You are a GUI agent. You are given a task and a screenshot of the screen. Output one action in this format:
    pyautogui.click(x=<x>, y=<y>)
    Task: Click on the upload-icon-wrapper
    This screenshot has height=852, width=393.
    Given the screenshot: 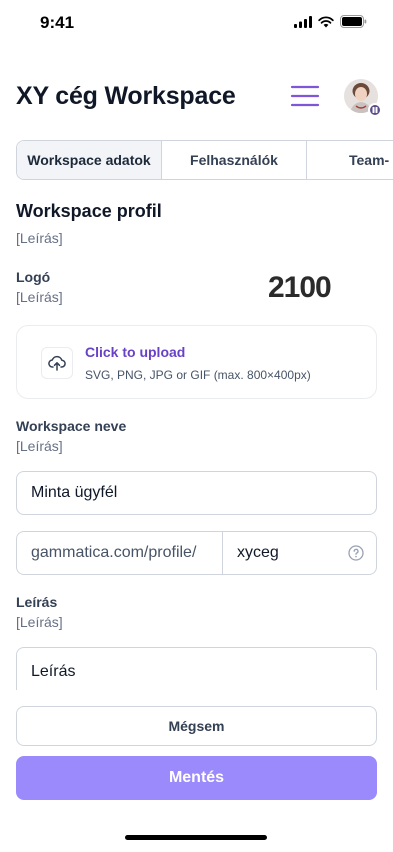 What is the action you would take?
    pyautogui.click(x=57, y=363)
    